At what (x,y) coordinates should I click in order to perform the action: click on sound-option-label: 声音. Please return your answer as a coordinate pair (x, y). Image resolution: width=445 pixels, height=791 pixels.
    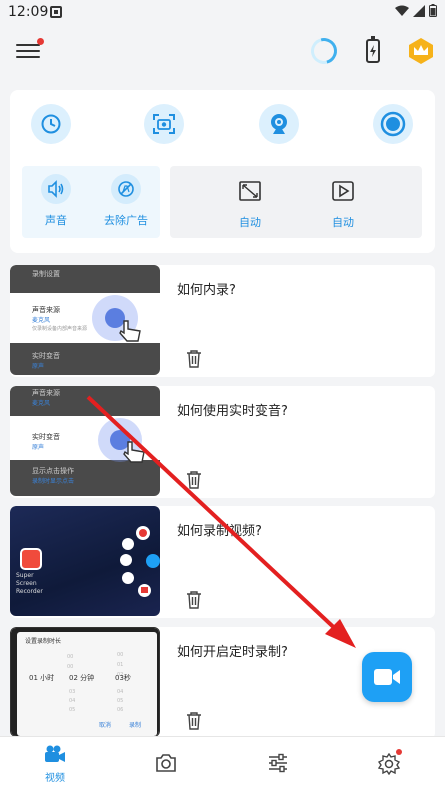
    Looking at the image, I should click on (56, 220).